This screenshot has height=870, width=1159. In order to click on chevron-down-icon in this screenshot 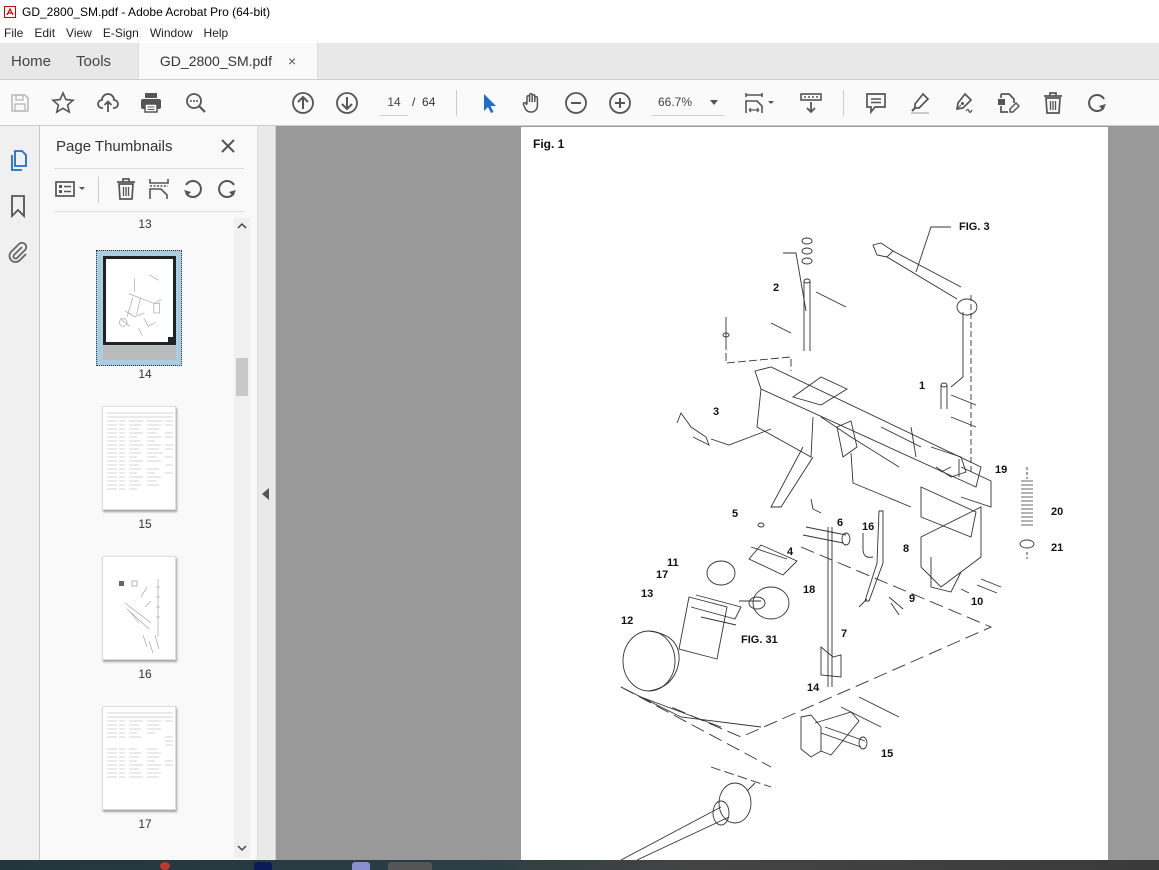, I will do `click(714, 102)`.